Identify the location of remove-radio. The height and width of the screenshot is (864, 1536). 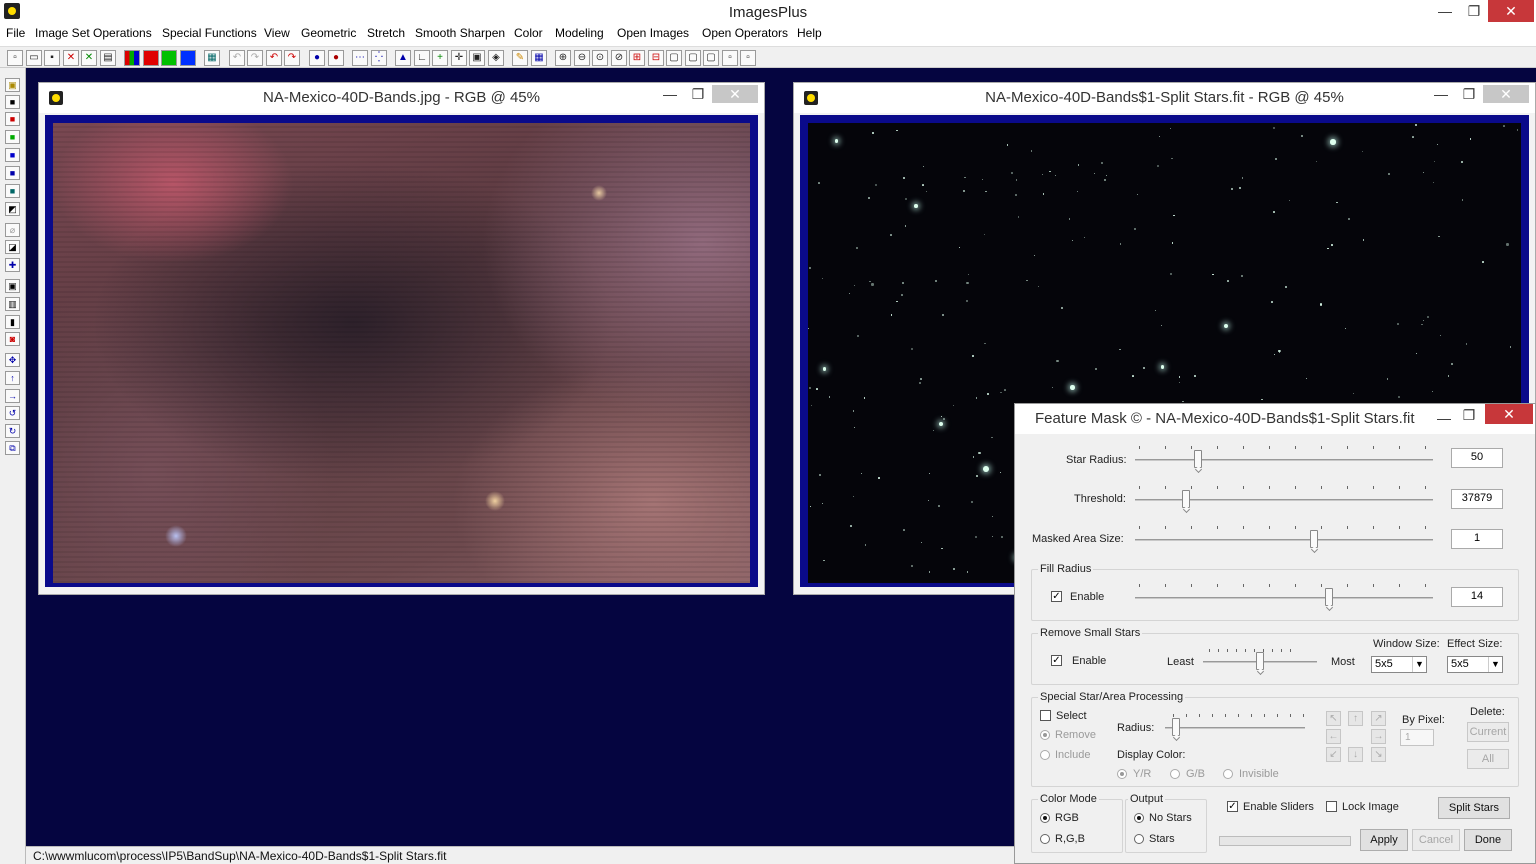
(1045, 735).